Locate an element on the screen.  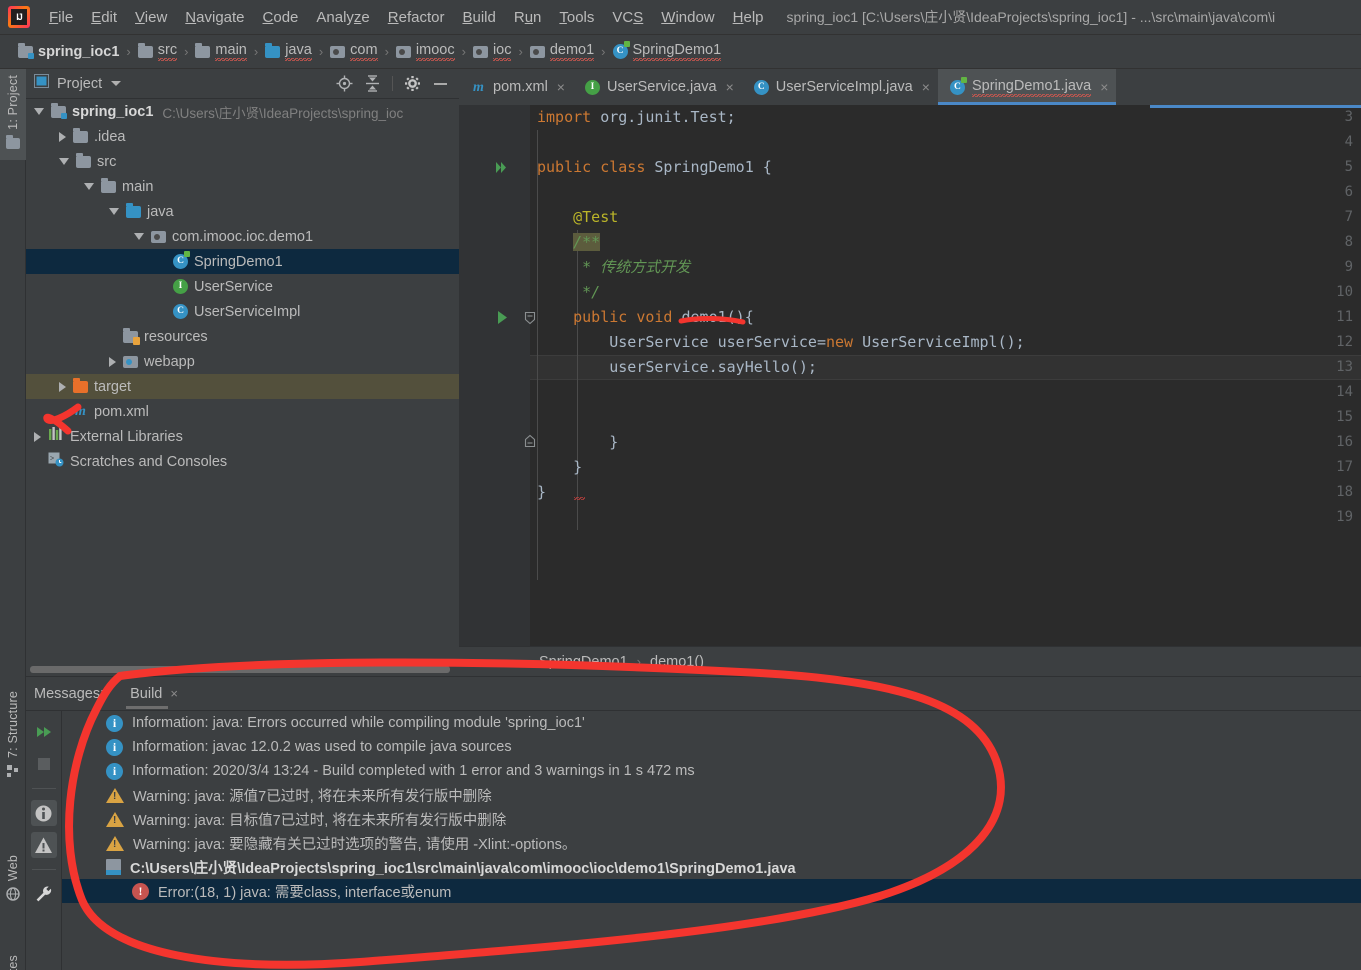
tree-node-webapp: webapp is located at coordinates (242, 361).